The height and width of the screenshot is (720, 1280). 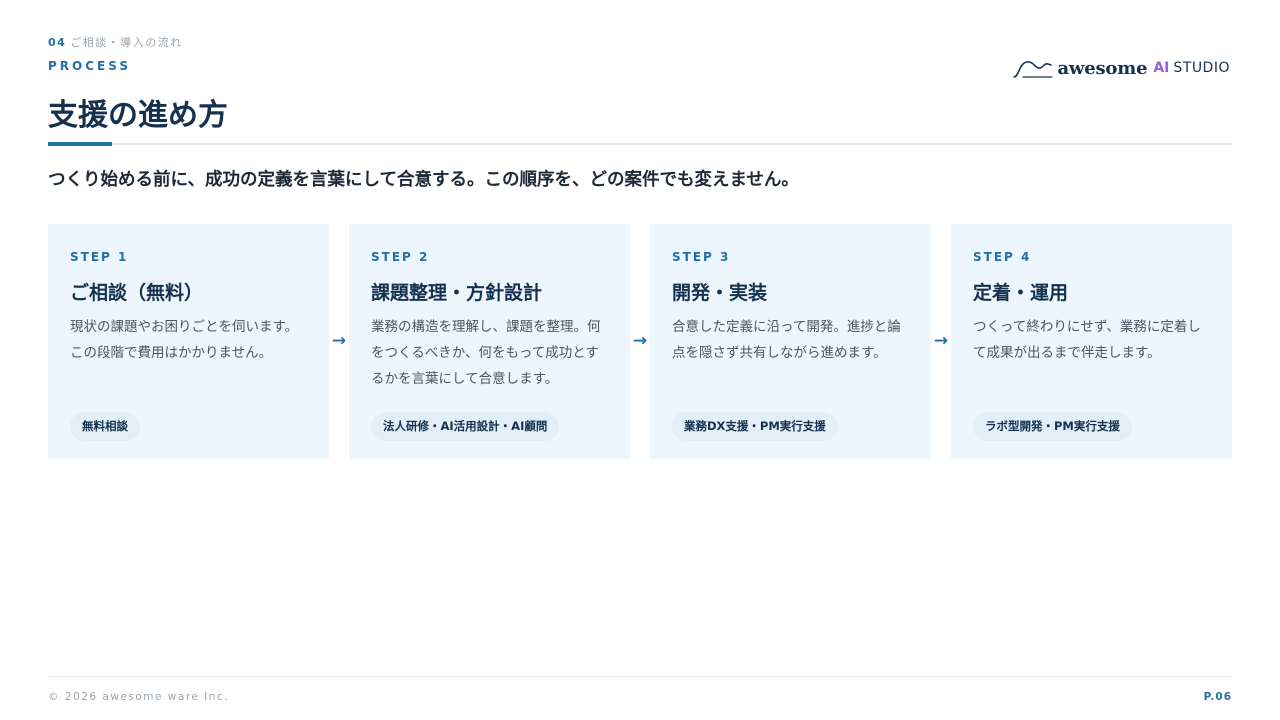 I want to click on step-label: STEP 1, so click(x=99, y=257).